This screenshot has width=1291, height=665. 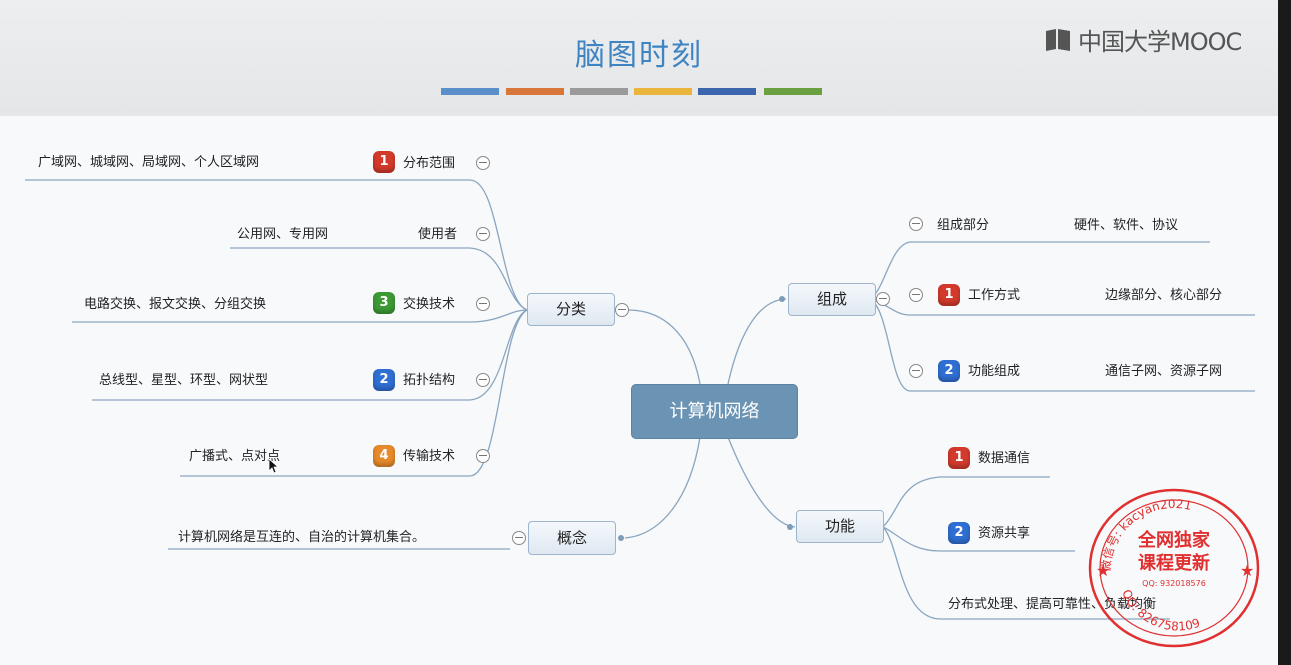 What do you see at coordinates (994, 296) in the screenshot?
I see `composition-item-2: 工作方式` at bounding box center [994, 296].